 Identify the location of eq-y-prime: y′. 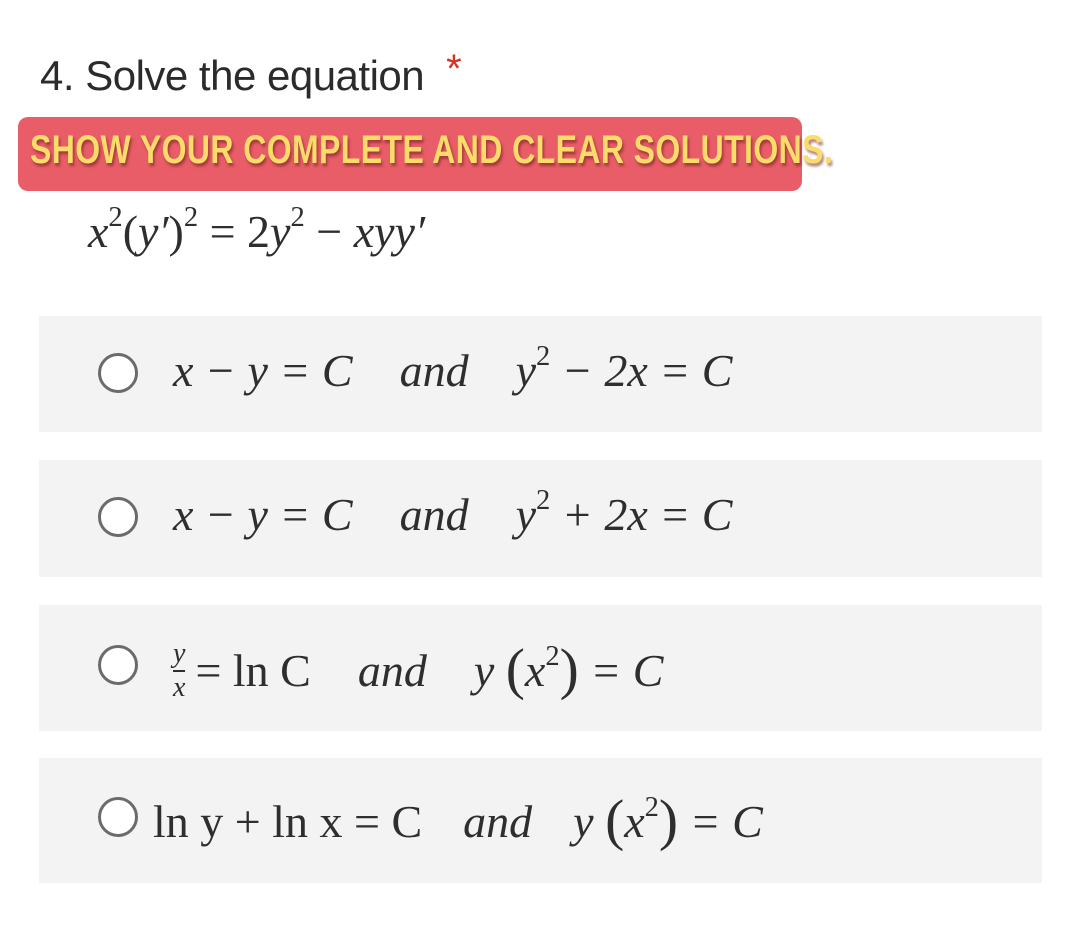
(153, 231).